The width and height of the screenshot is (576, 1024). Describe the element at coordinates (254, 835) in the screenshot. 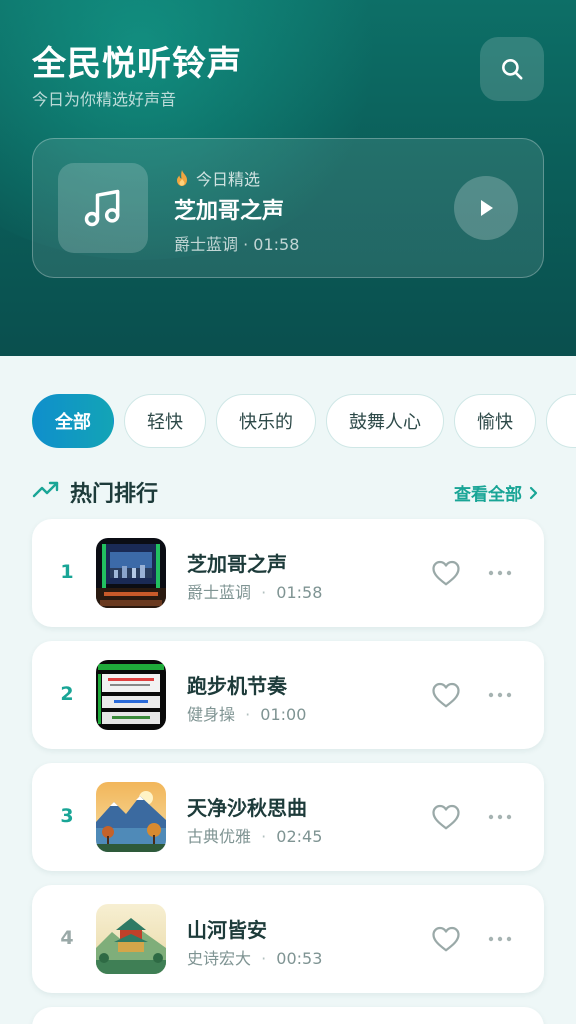

I see `song-meta: 古典优雅 · 02:45` at that location.